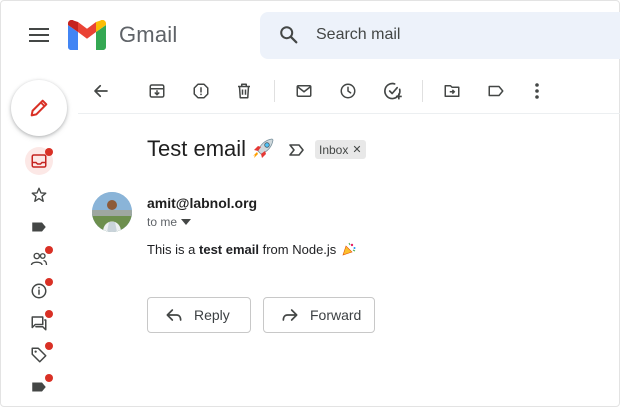 This screenshot has width=620, height=407. I want to click on trash-icon, so click(244, 91).